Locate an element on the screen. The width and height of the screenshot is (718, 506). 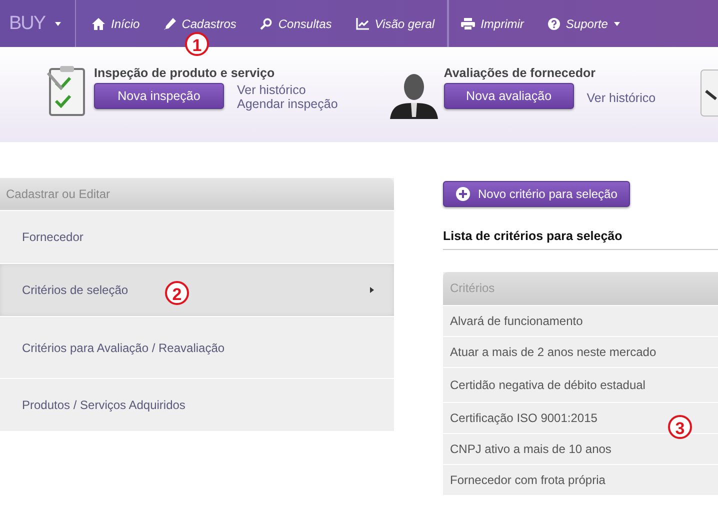
nav-link: Início is located at coordinates (114, 23).